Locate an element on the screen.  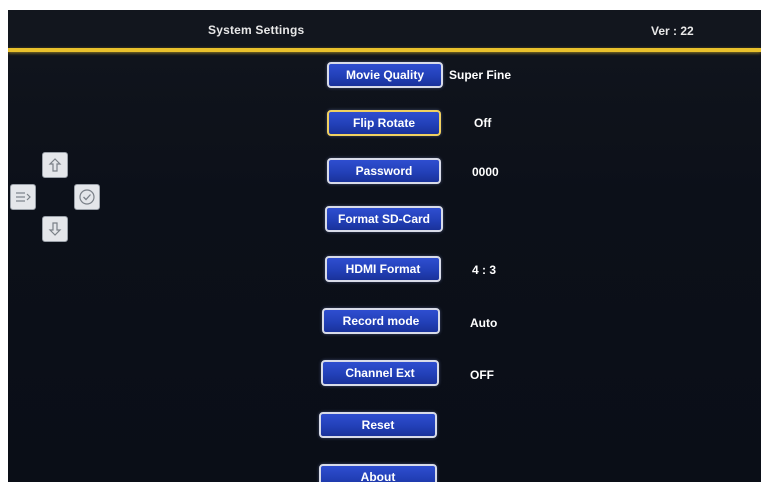
movie-quality-value: Super Fine is located at coordinates (480, 75).